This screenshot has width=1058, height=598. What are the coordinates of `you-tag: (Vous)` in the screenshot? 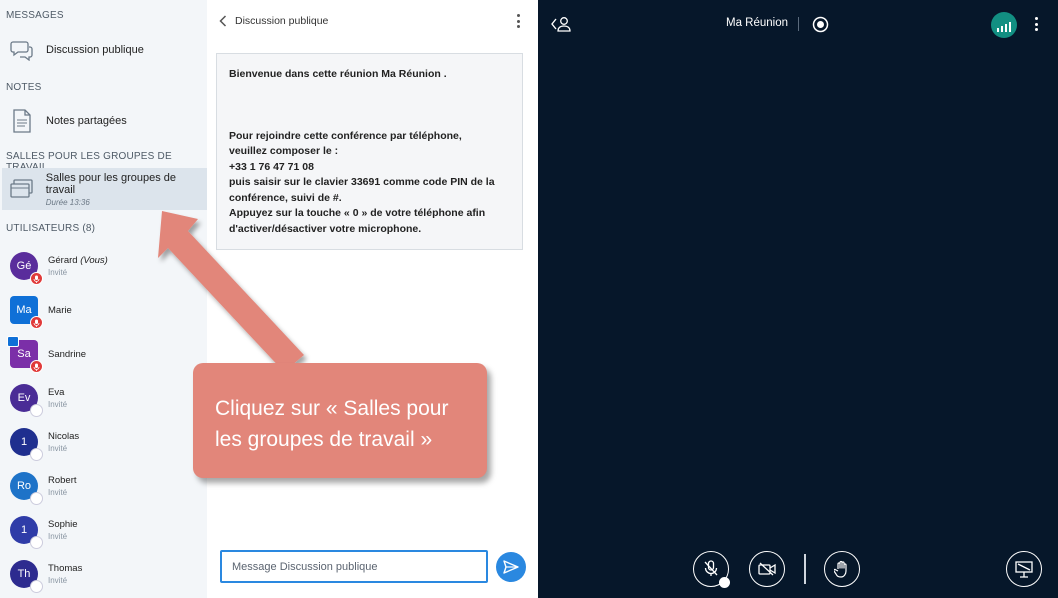 It's located at (94, 260).